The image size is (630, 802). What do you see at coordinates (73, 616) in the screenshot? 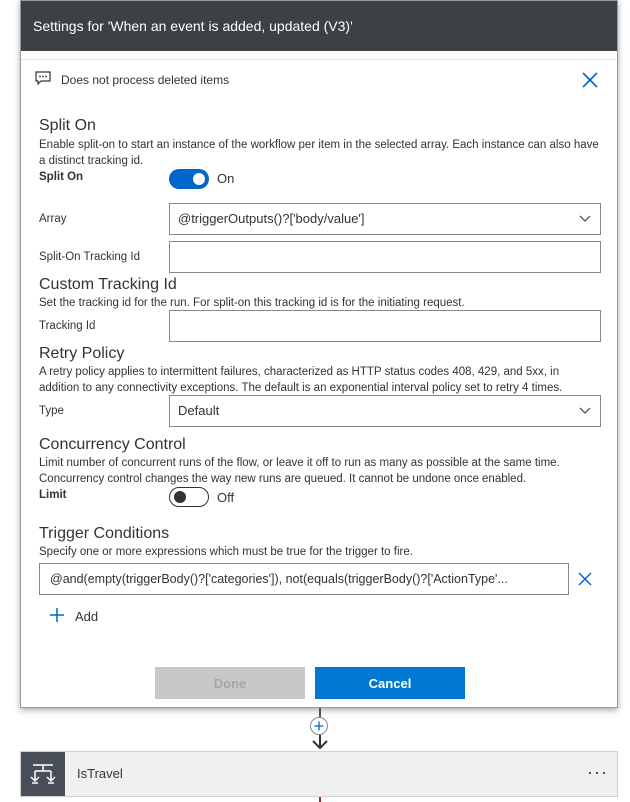
I see `add-condition-button: Add` at bounding box center [73, 616].